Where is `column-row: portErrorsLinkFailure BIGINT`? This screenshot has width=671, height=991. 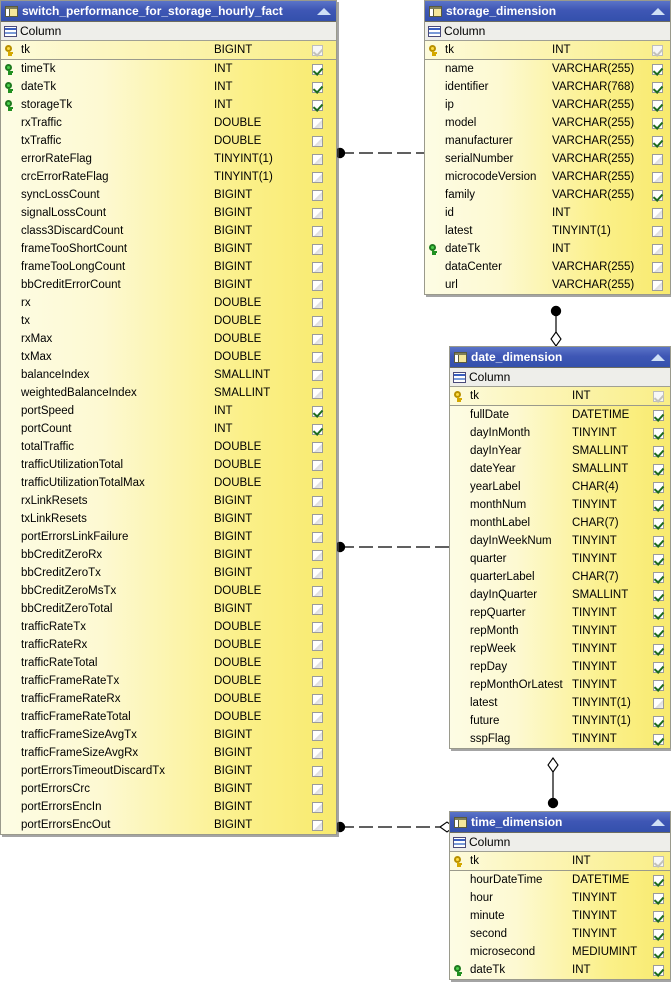 column-row: portErrorsLinkFailure BIGINT is located at coordinates (168, 537).